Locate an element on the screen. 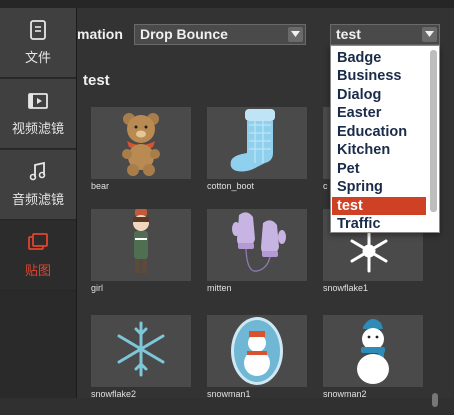  category-select: test is located at coordinates (385, 34).